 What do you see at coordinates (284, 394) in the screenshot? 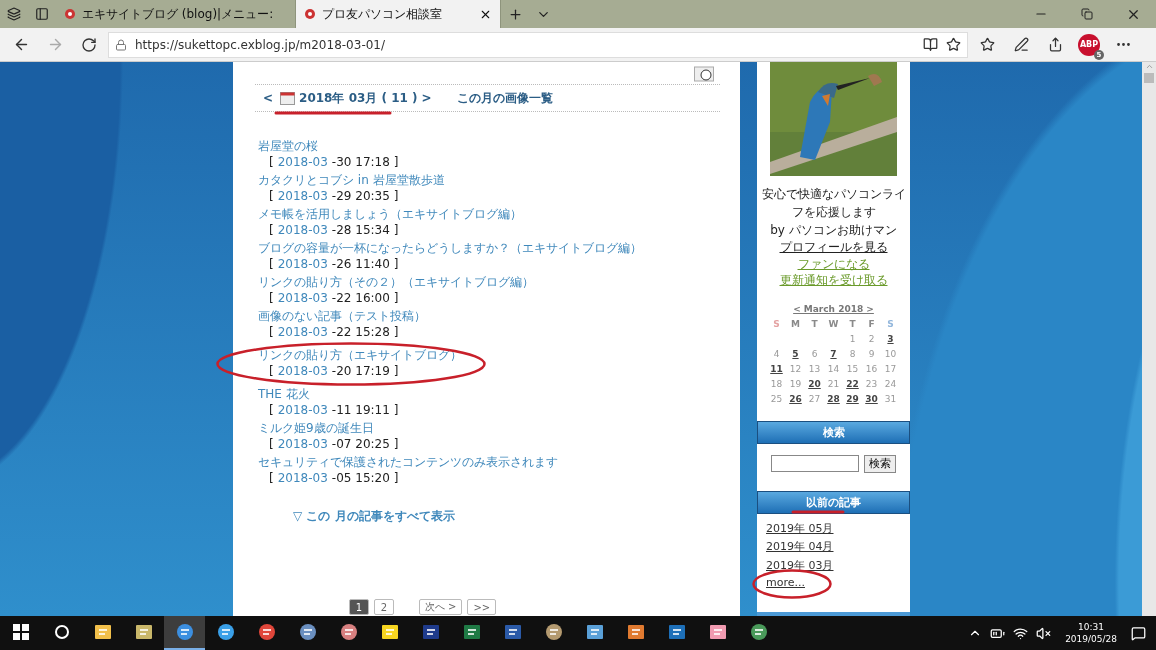
I see `post-title-link: THE 花火` at bounding box center [284, 394].